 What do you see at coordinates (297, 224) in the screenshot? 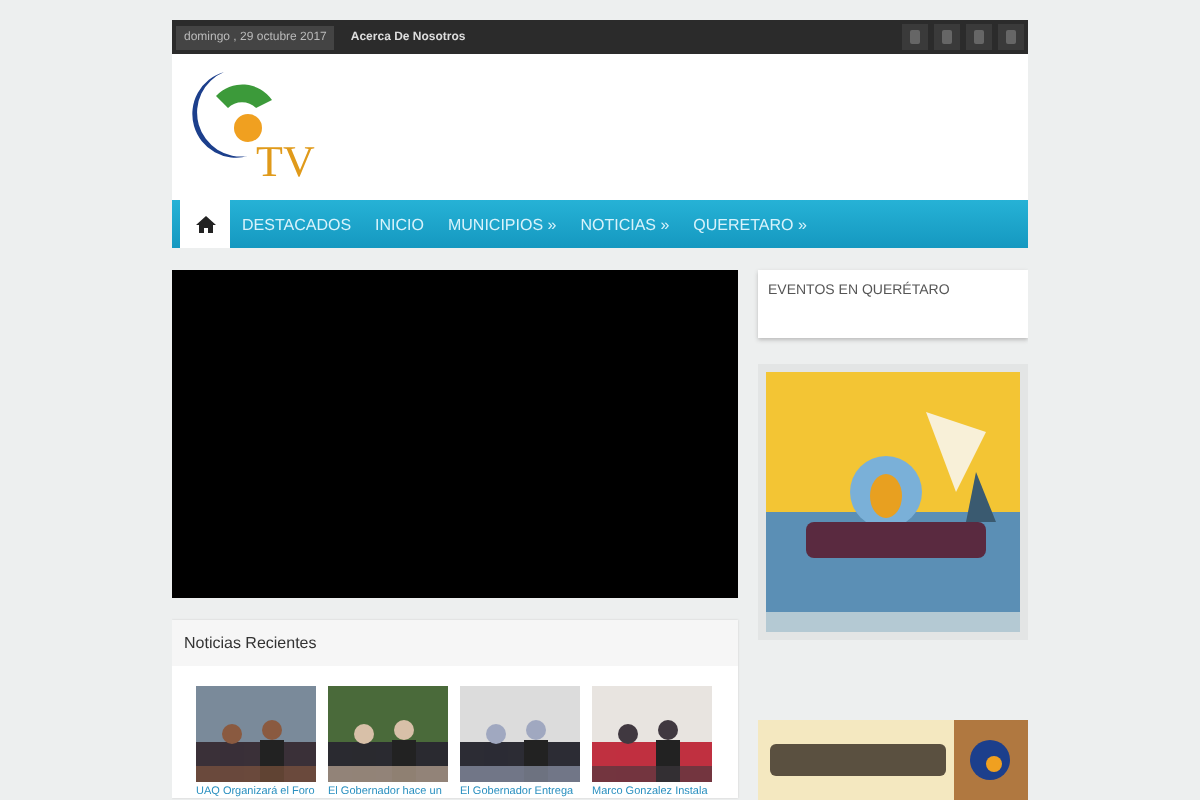
I see `nav-item: DESTACADOS` at bounding box center [297, 224].